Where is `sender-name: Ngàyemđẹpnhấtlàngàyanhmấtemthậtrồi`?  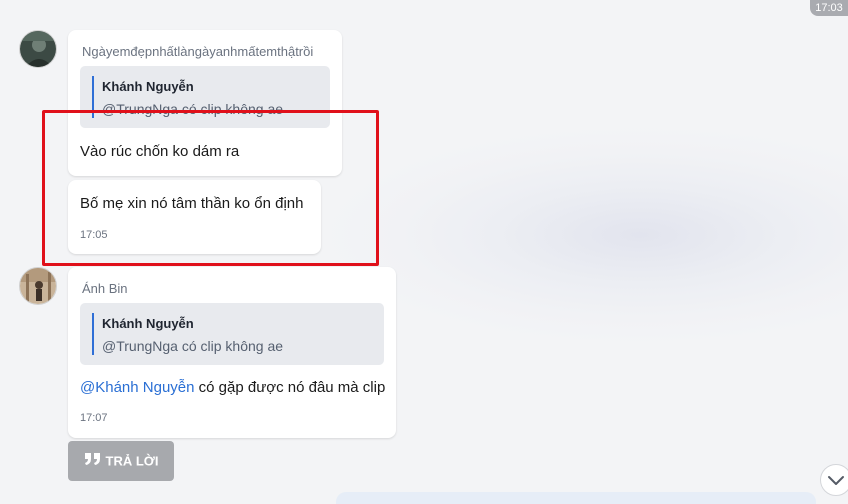
sender-name: Ngàyemđẹpnhấtlàngàyanhmấtemthậtrồi is located at coordinates (198, 51).